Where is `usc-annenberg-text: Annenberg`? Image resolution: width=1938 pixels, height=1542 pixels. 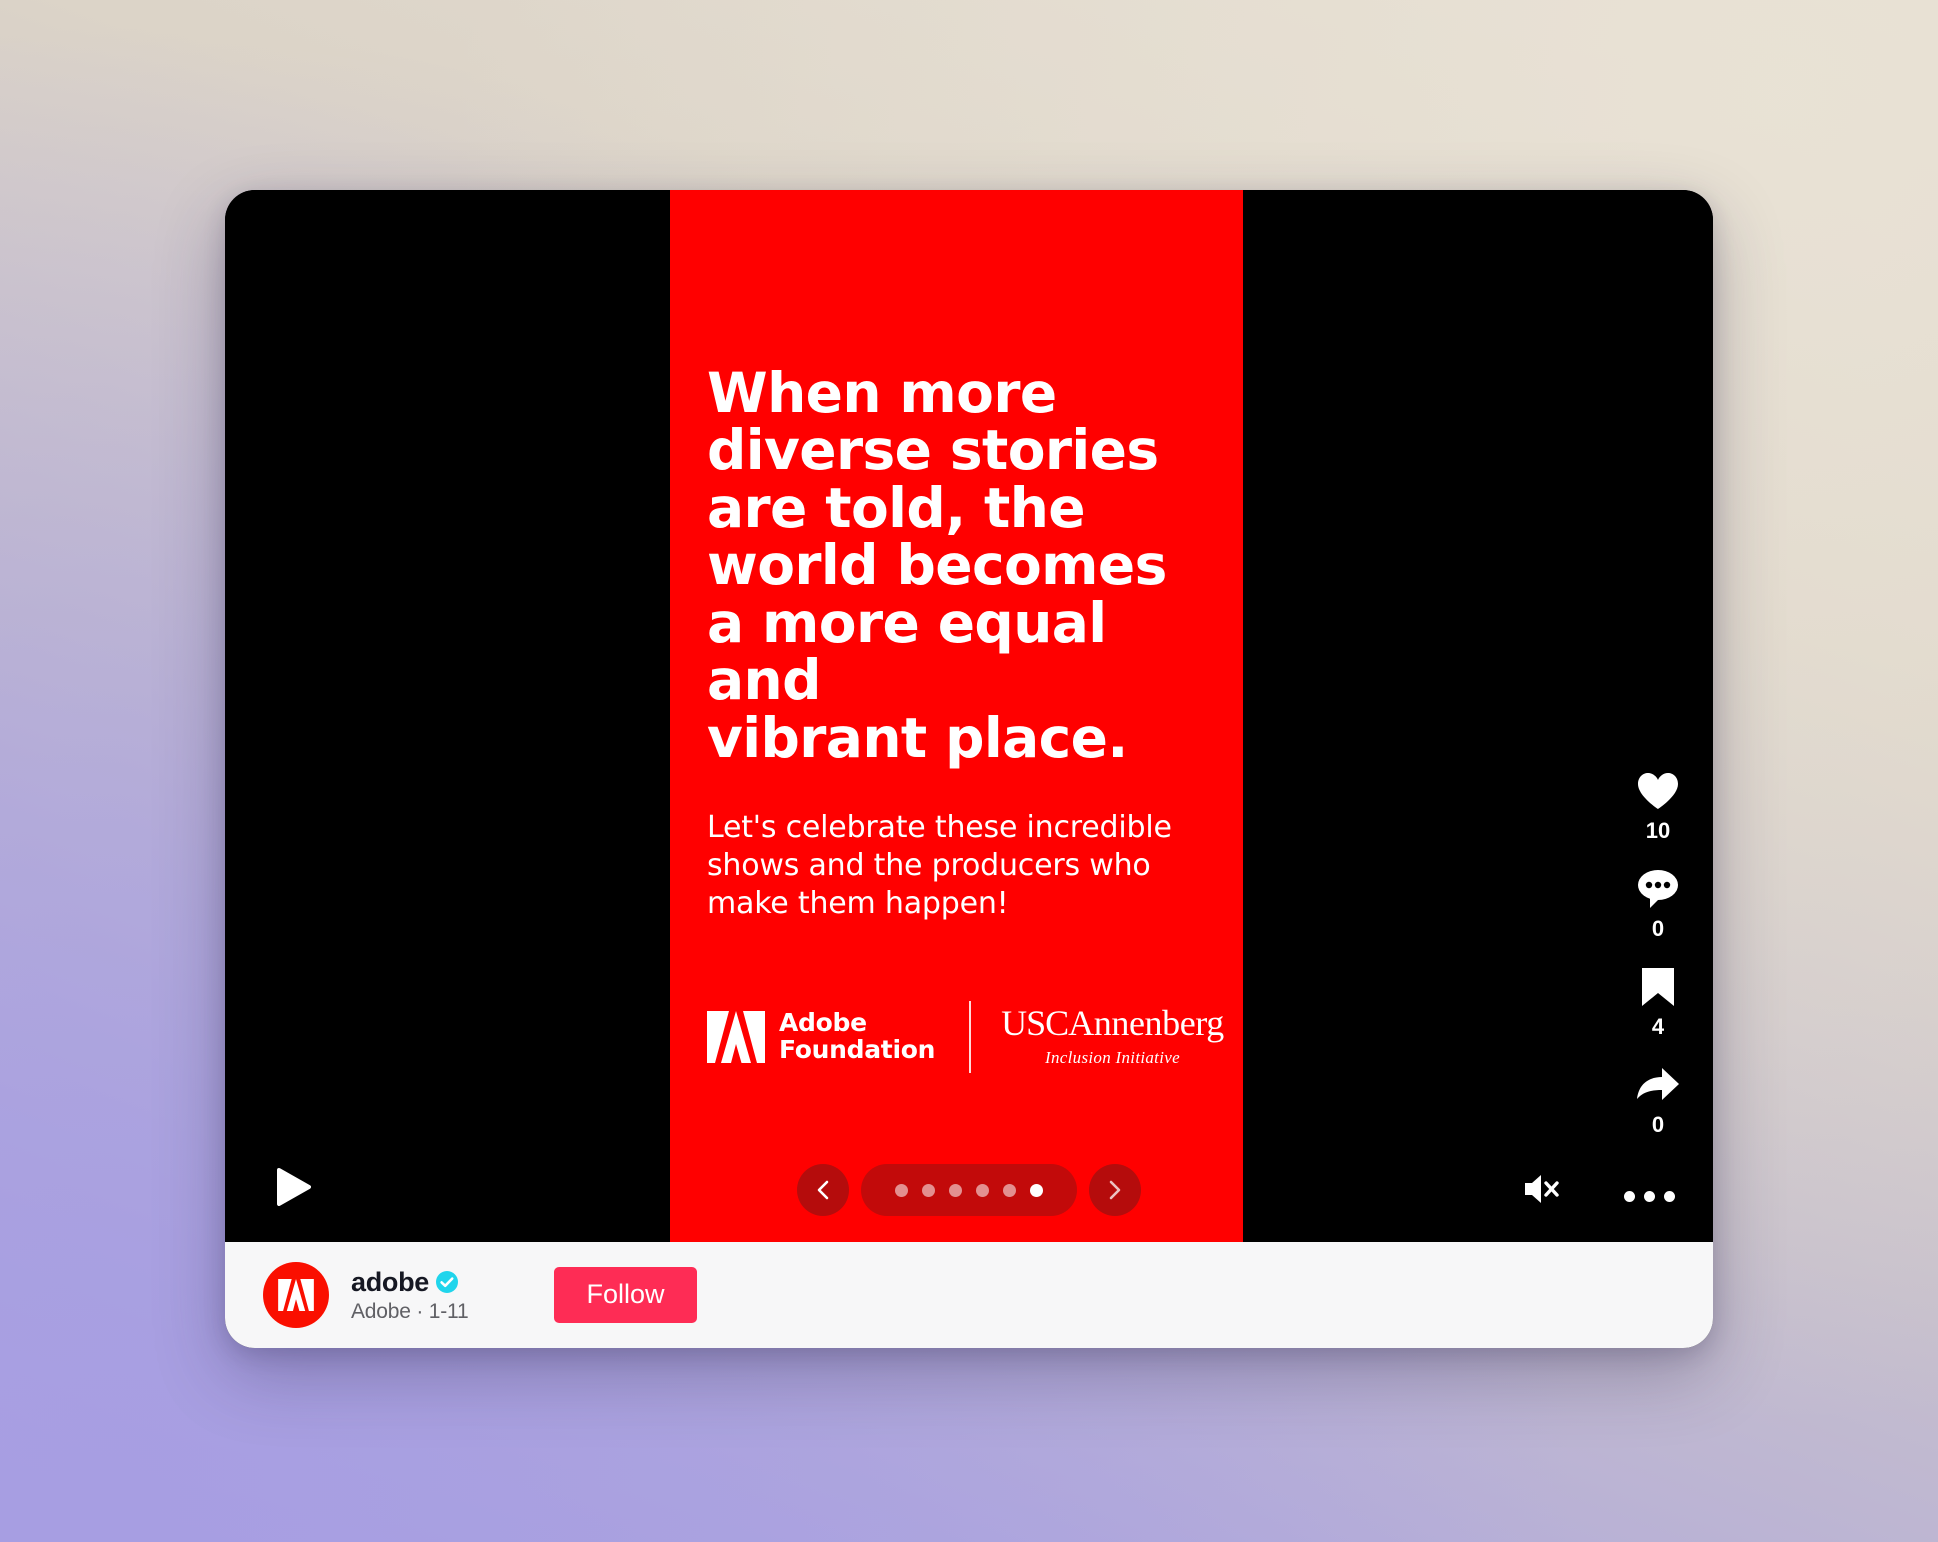 usc-annenberg-text: Annenberg is located at coordinates (1146, 1023).